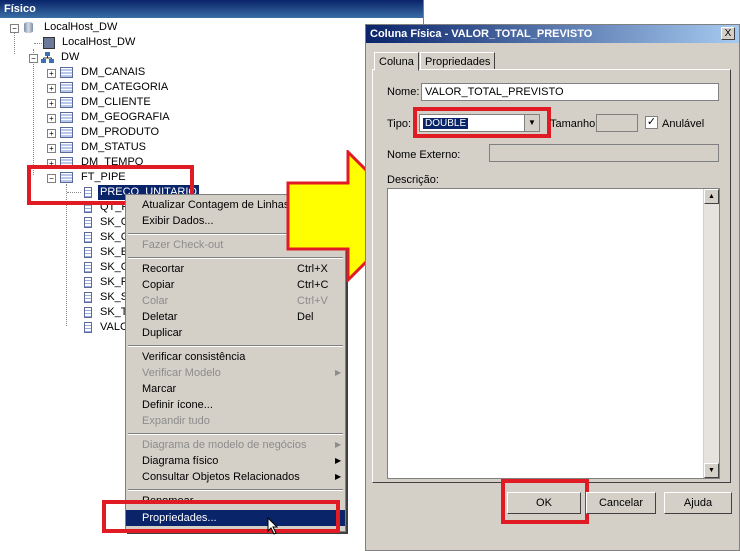  I want to click on panel-title: Físico, so click(212, 9).